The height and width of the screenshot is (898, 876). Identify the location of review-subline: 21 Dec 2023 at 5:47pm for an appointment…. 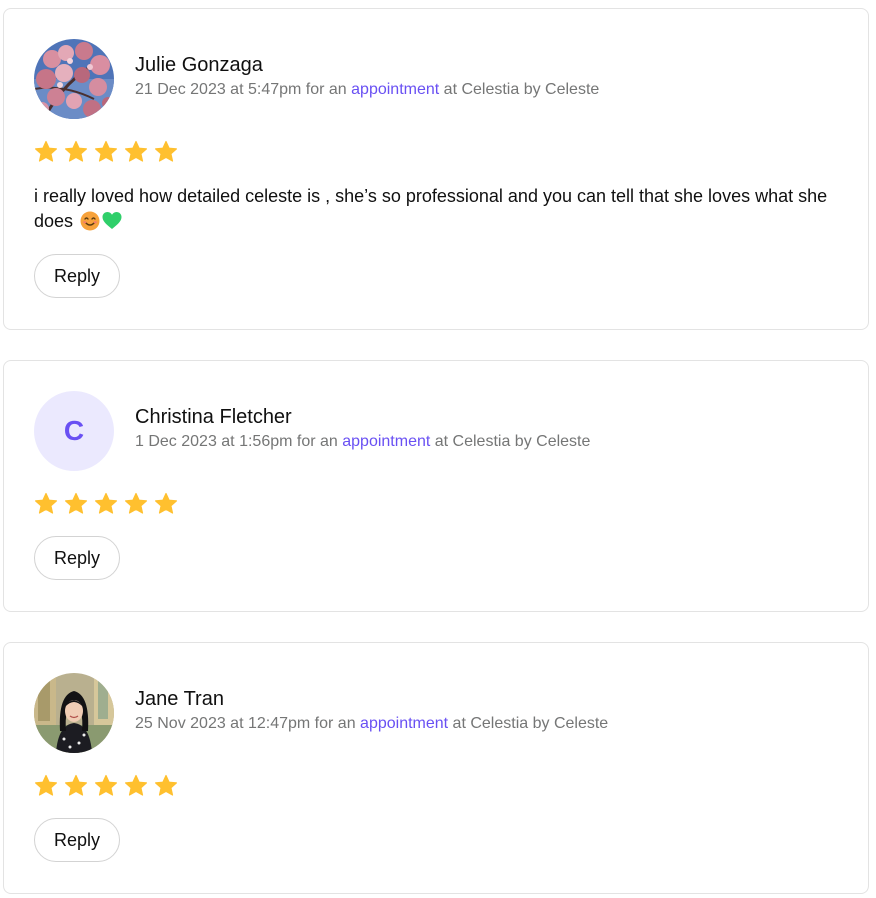
(367, 90).